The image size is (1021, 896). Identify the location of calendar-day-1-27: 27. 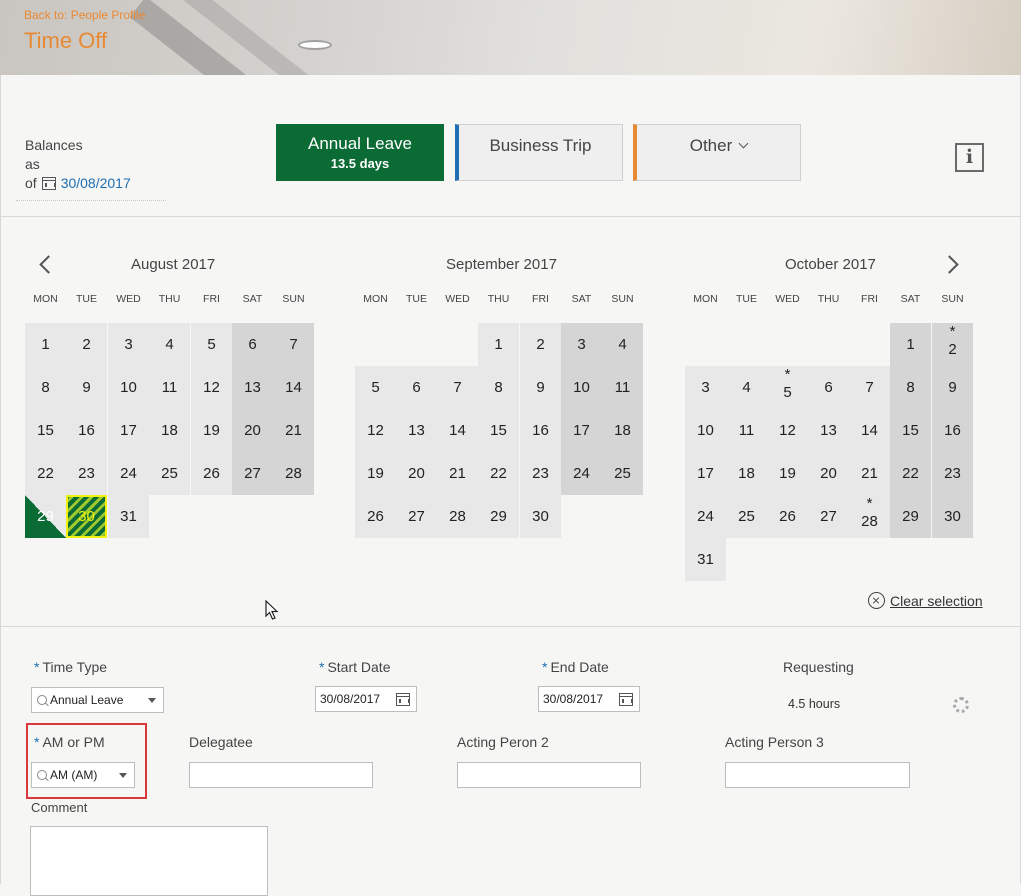
(252, 473).